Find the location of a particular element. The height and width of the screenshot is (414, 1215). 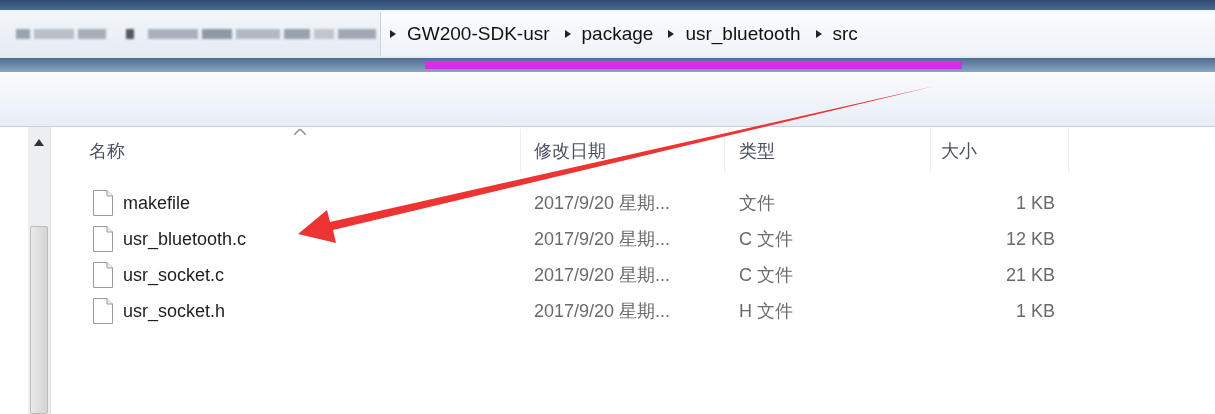

file-name: usr_bluetooth.c is located at coordinates (185, 239).